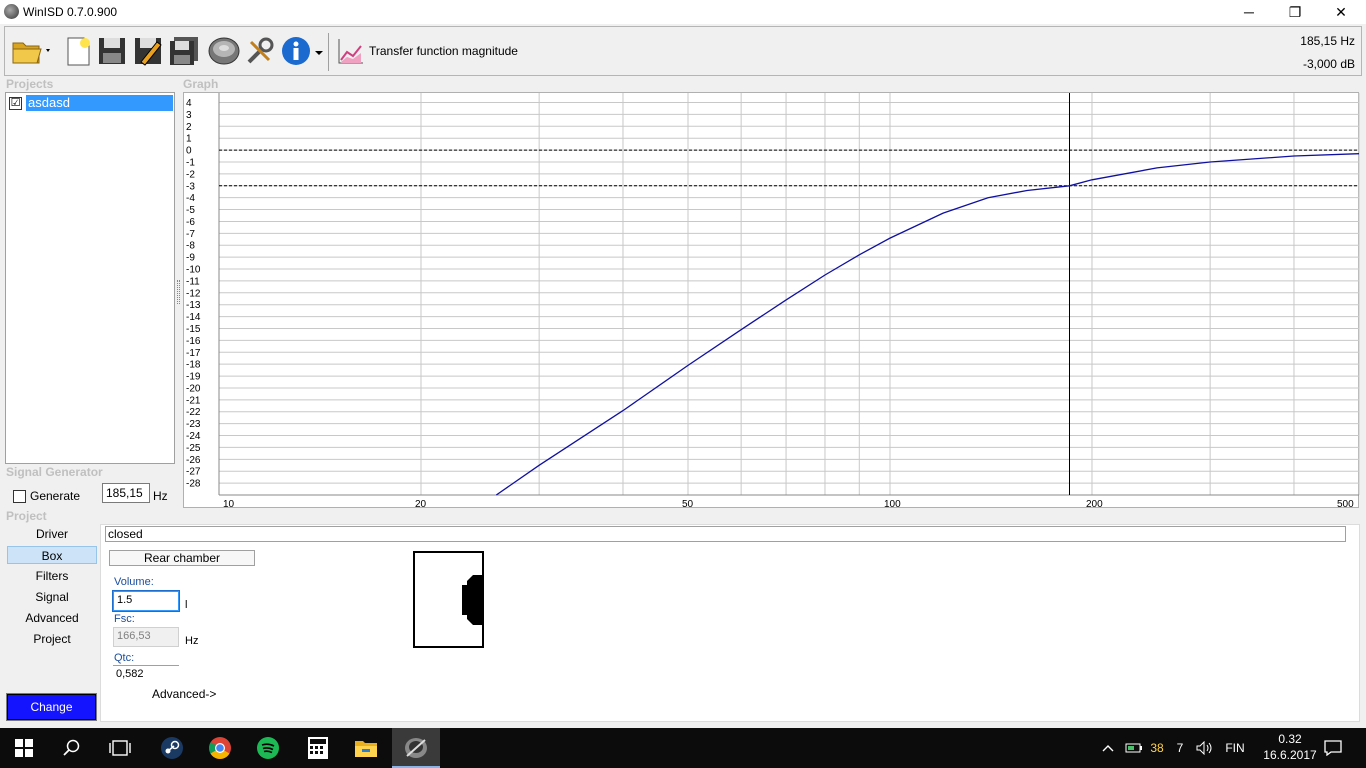 Image resolution: width=1366 pixels, height=768 pixels. I want to click on nav-signal: Signal, so click(52, 597).